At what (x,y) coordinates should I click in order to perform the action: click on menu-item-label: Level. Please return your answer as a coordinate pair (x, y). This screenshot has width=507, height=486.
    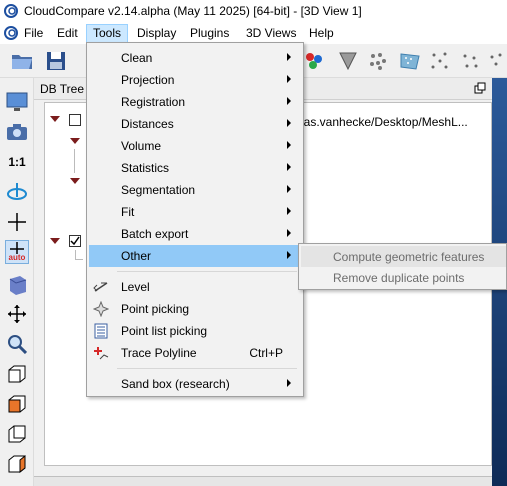
    Looking at the image, I should click on (135, 287).